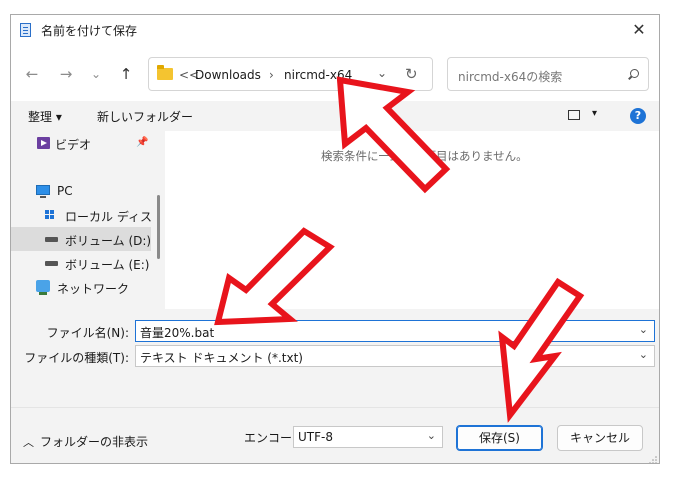 The image size is (675, 479). What do you see at coordinates (165, 72) in the screenshot?
I see `folder-icon` at bounding box center [165, 72].